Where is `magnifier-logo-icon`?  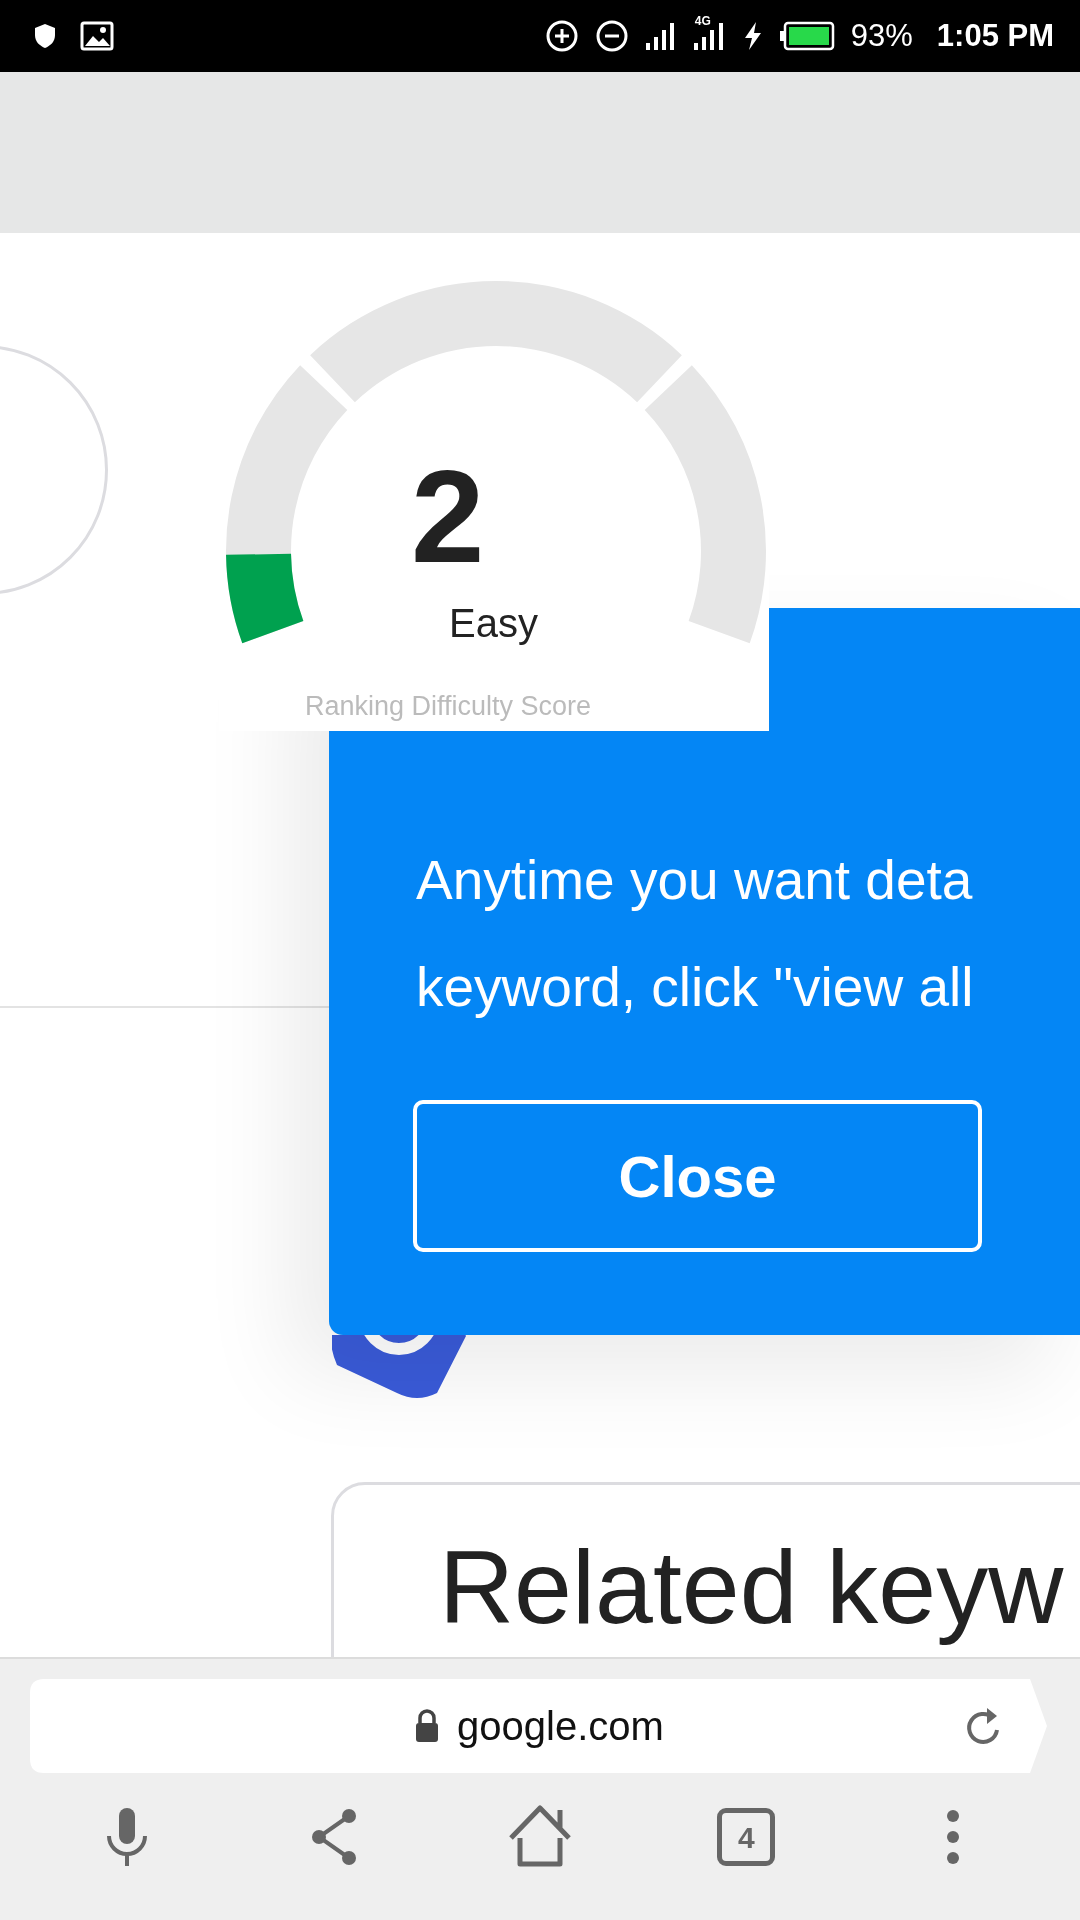
magnifier-logo-icon is located at coordinates (399, 1368).